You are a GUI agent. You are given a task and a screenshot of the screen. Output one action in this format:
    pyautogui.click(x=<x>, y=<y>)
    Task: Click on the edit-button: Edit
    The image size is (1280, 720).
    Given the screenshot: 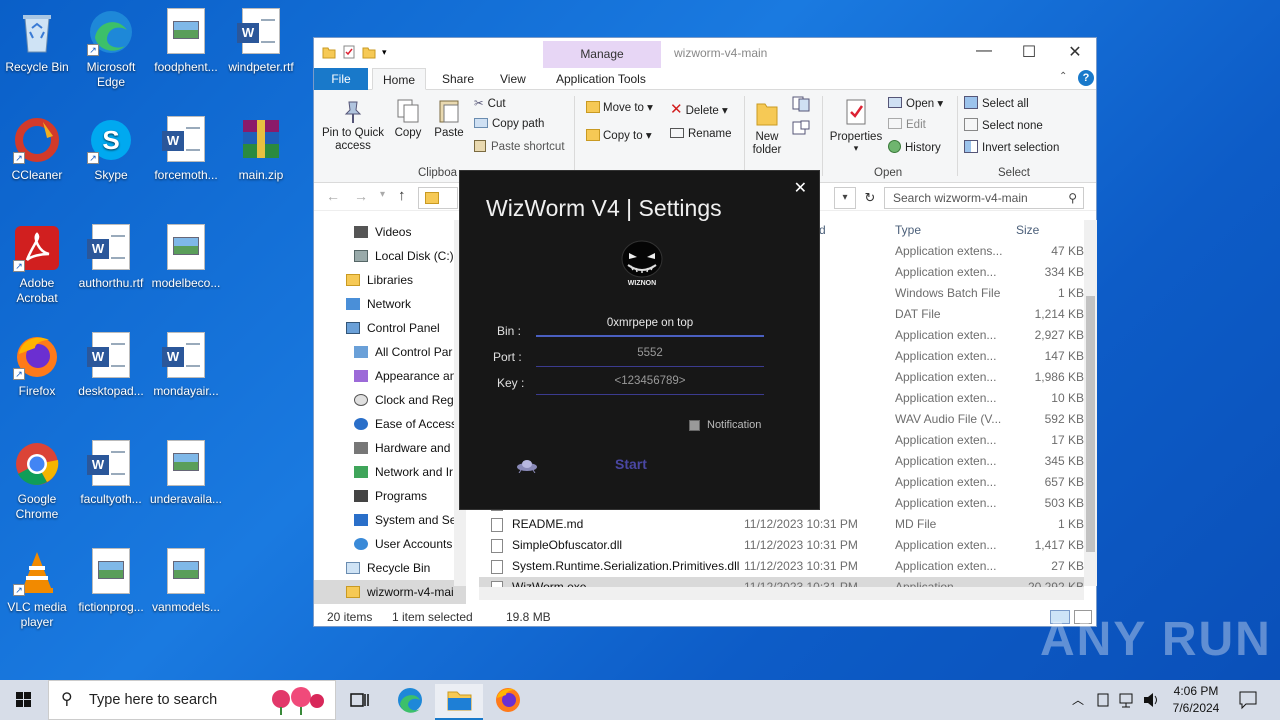 What is the action you would take?
    pyautogui.click(x=907, y=124)
    